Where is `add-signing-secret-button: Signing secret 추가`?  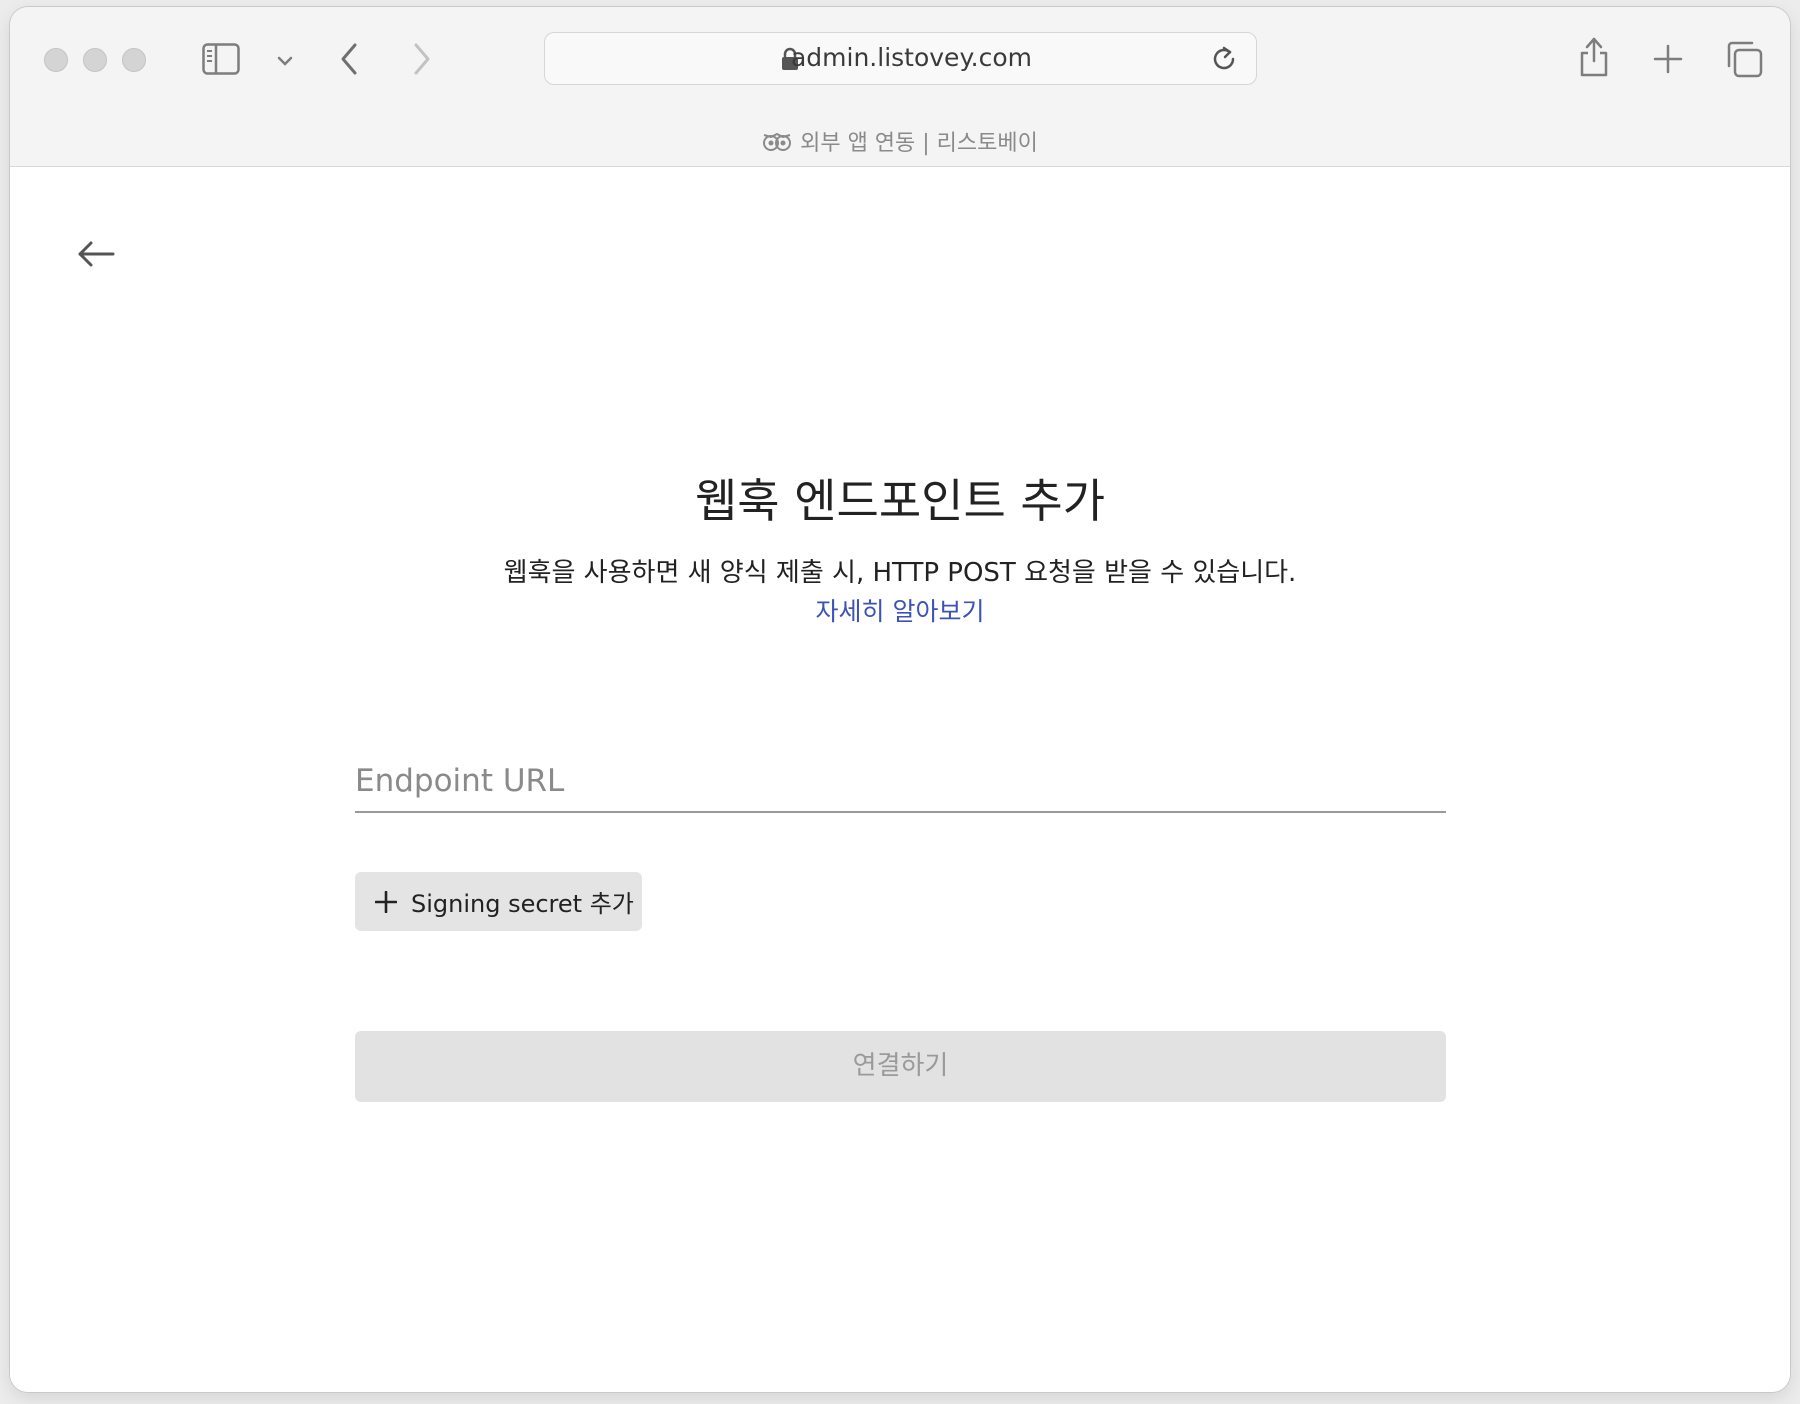 add-signing-secret-button: Signing secret 추가 is located at coordinates (498, 901).